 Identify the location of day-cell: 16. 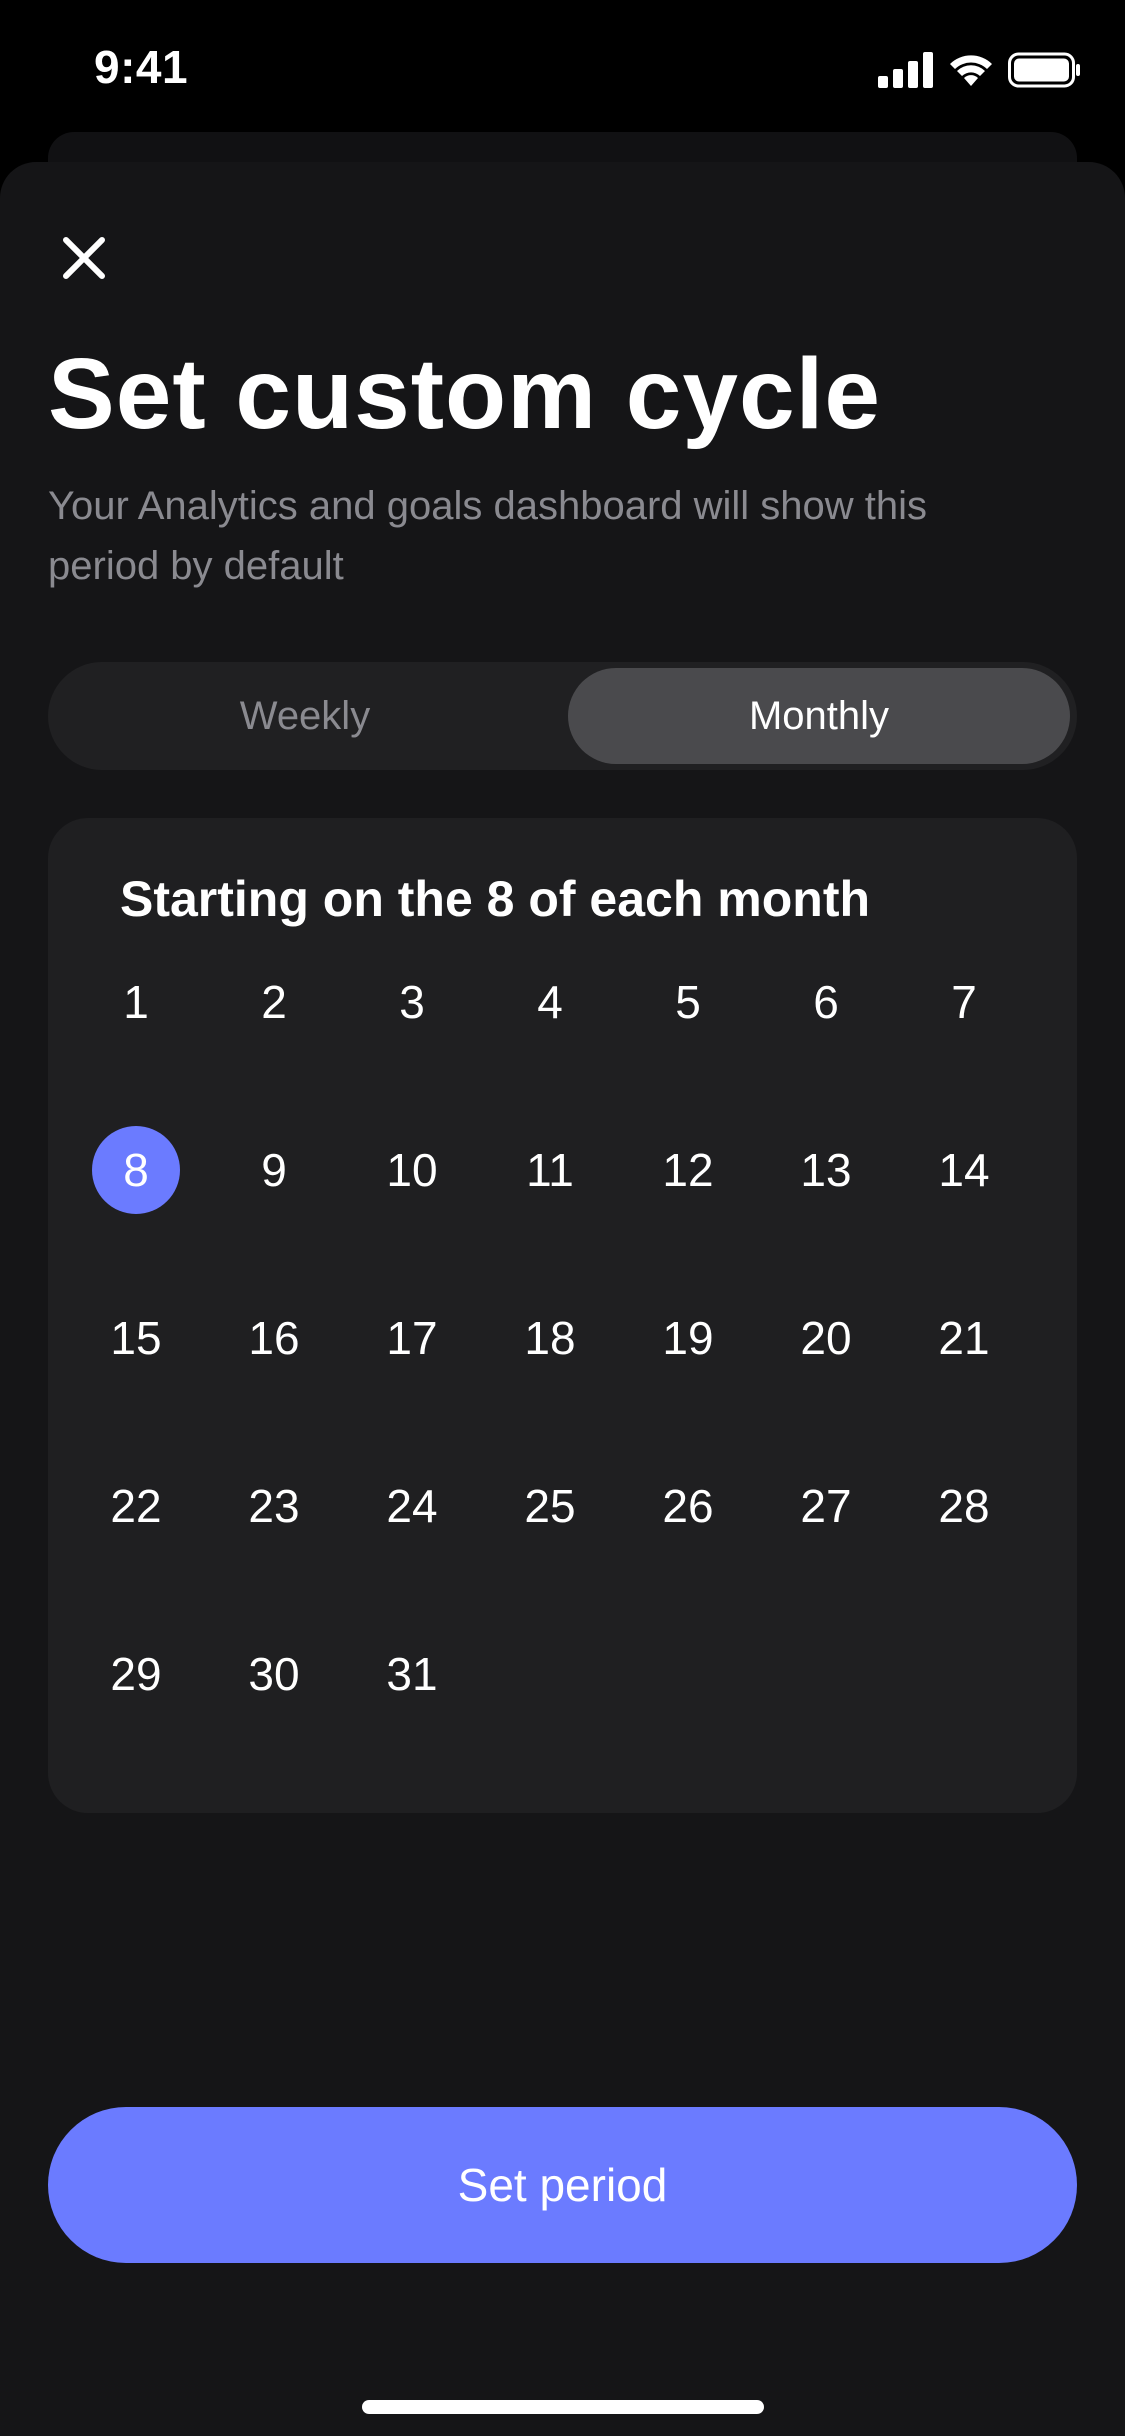
(274, 1338).